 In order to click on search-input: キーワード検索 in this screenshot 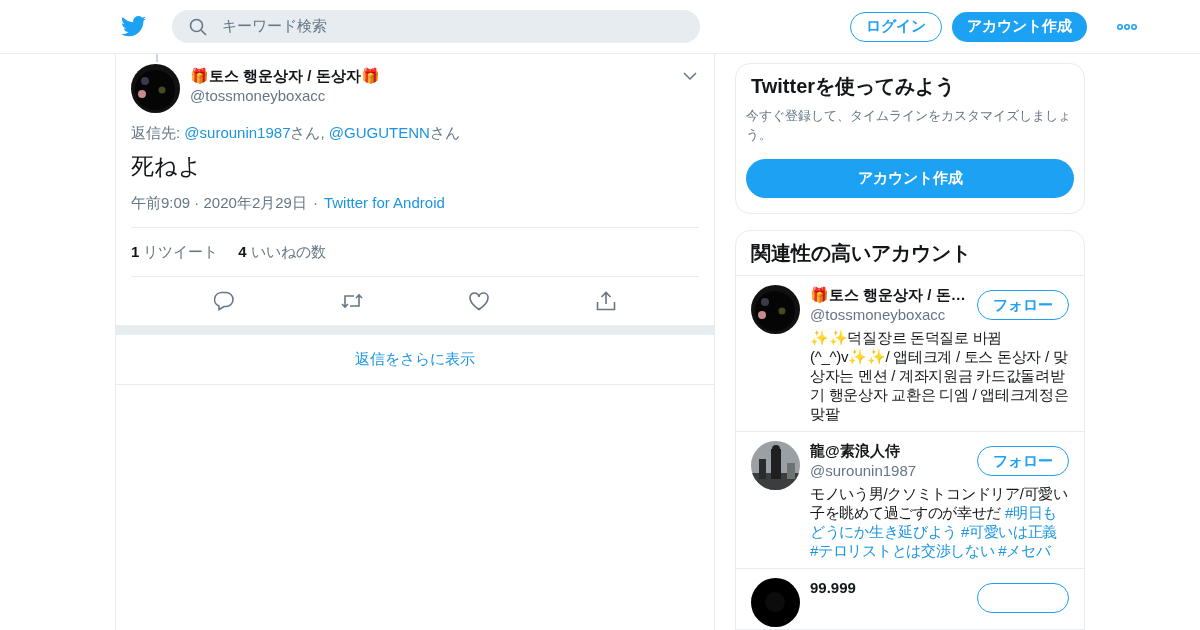, I will do `click(422, 26)`.